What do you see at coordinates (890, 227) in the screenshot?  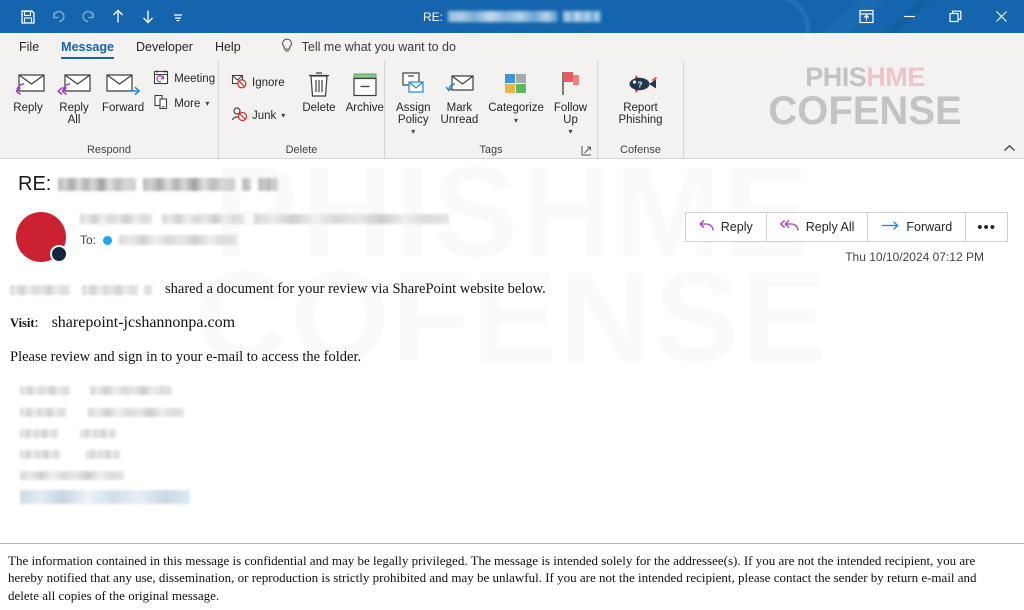 I see `forward-icon` at bounding box center [890, 227].